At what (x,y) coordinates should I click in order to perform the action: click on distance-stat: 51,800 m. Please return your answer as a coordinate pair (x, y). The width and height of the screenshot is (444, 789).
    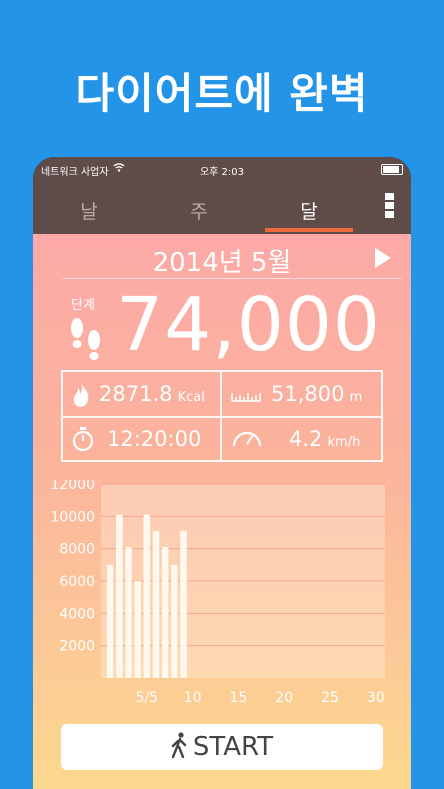
    Looking at the image, I should click on (316, 394).